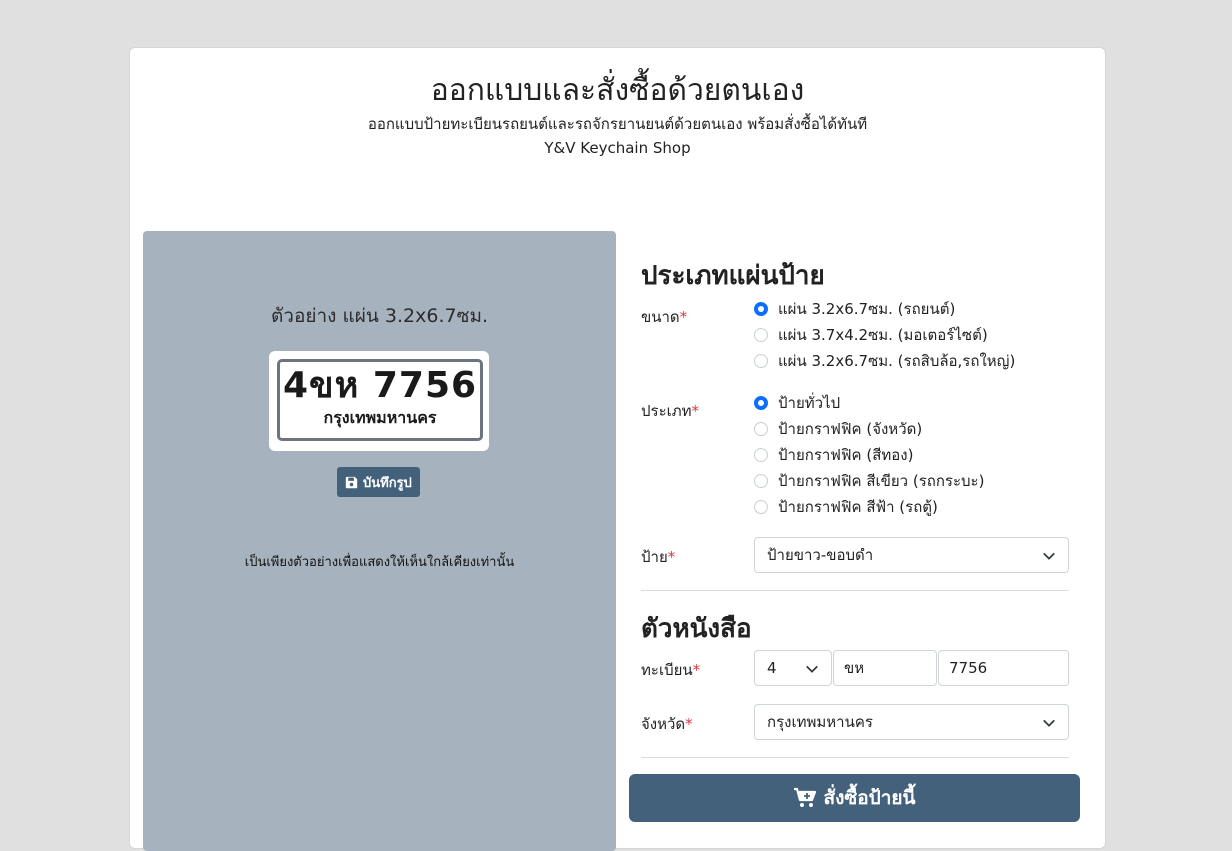 The height and width of the screenshot is (851, 1232). Describe the element at coordinates (820, 722) in the screenshot. I see `province-value: กรุงเทพมหานคร` at that location.